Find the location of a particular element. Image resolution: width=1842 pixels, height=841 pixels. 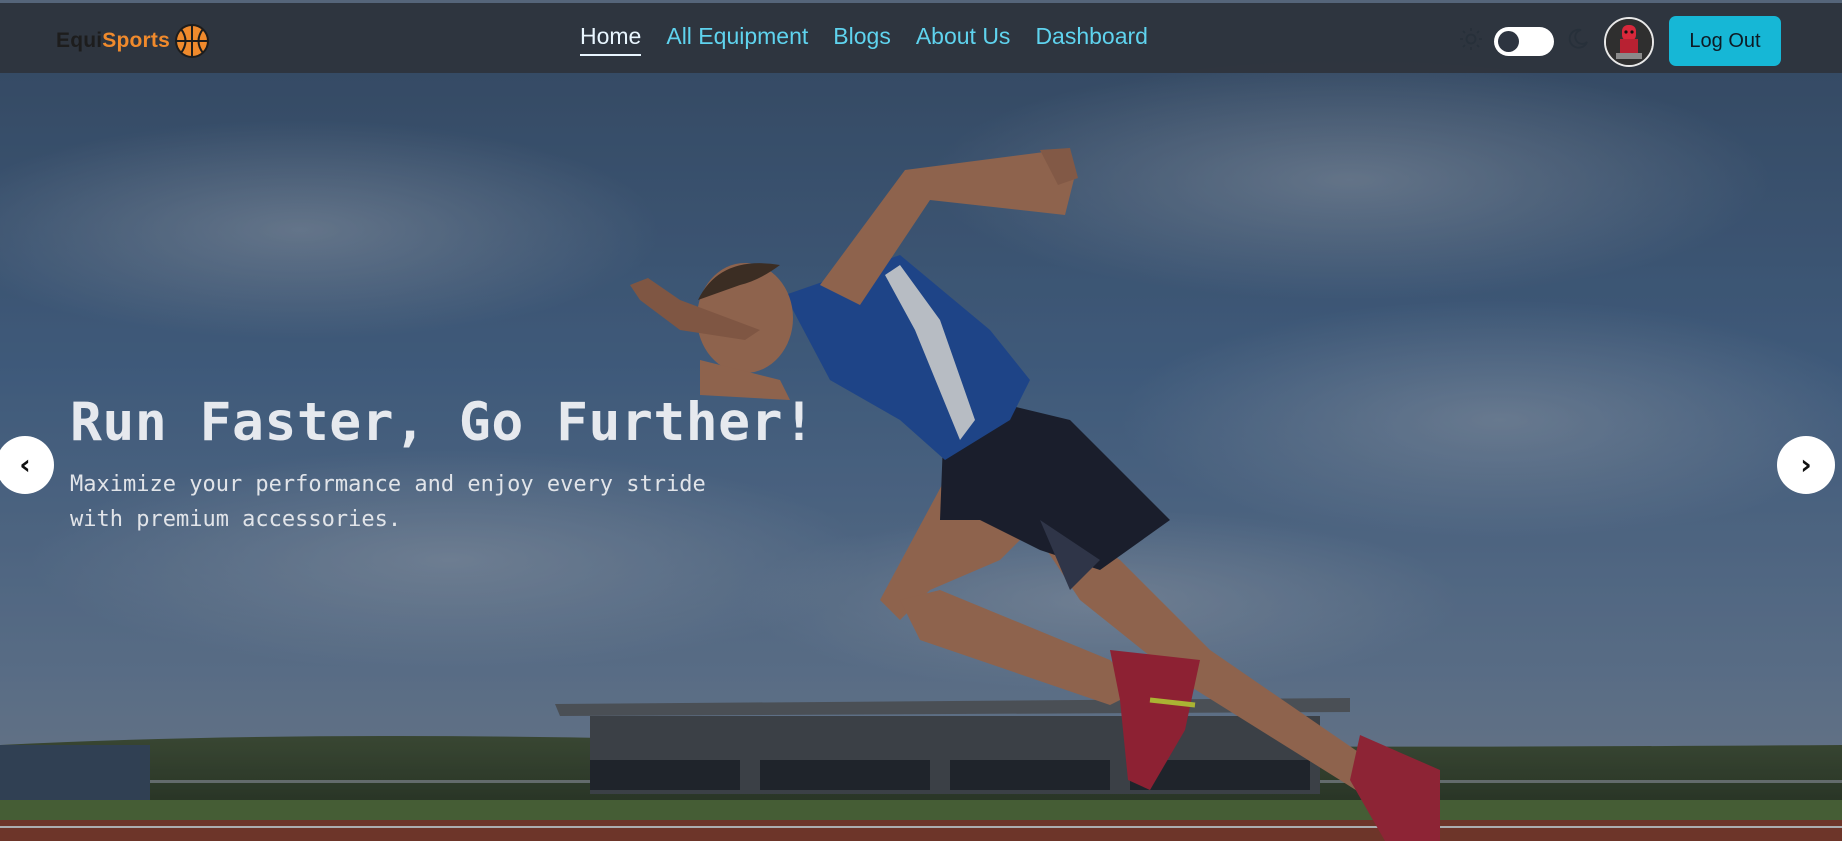

nav-all-equipment: All Equipment is located at coordinates (737, 39).